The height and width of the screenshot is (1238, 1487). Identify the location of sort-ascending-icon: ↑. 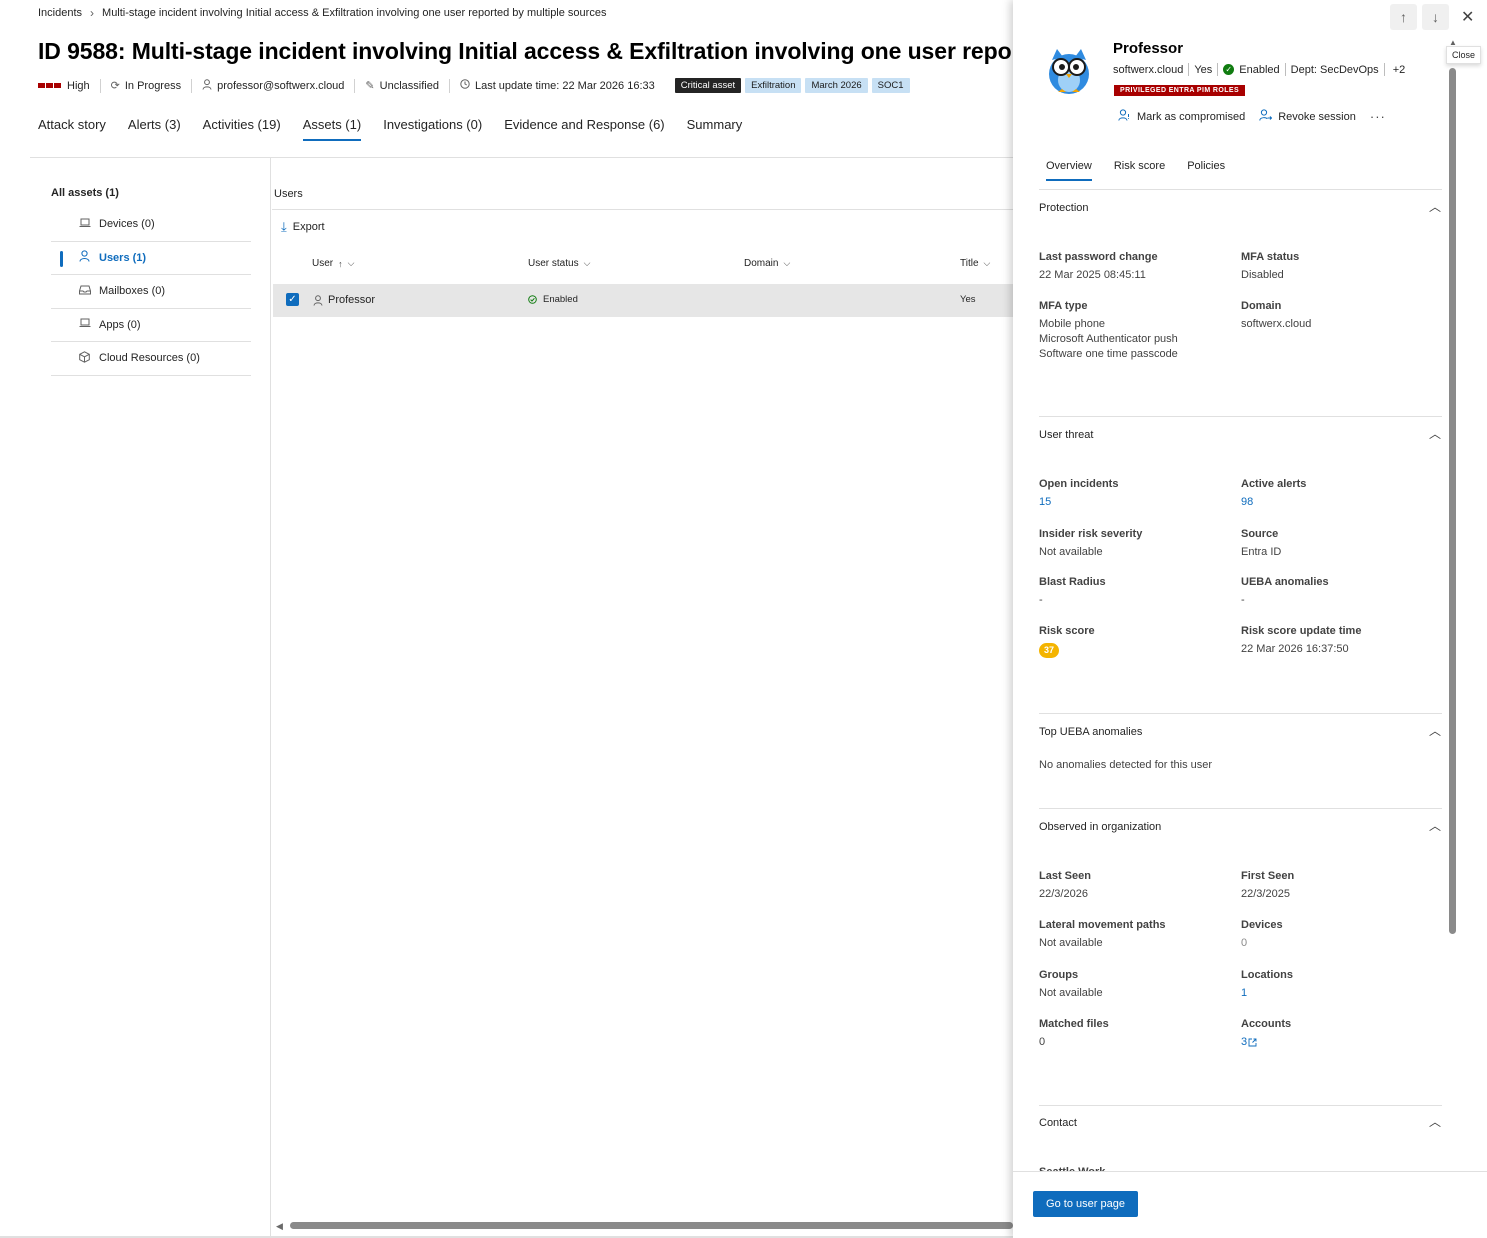
(340, 263).